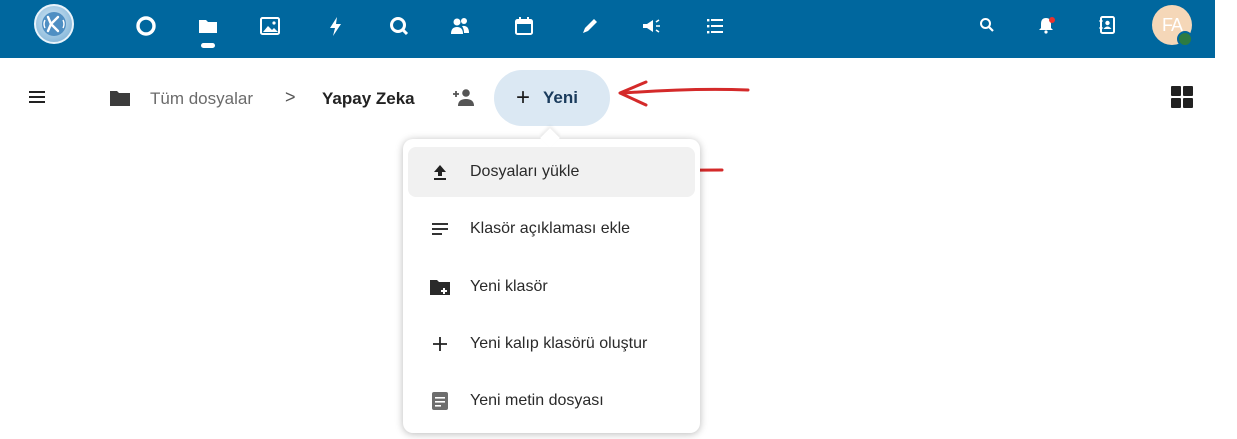 The image size is (1237, 439). What do you see at coordinates (1052, 20) in the screenshot?
I see `notification-badge` at bounding box center [1052, 20].